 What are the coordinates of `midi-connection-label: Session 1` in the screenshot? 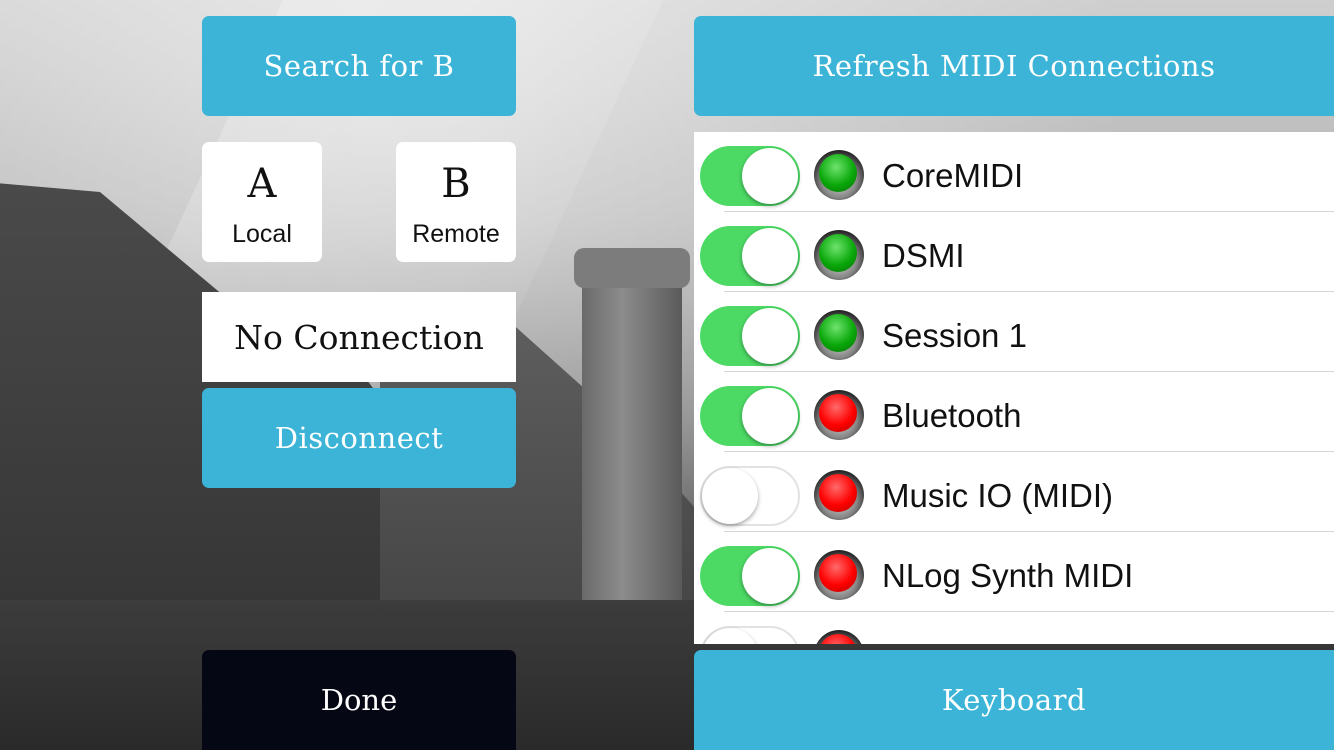 It's located at (954, 335).